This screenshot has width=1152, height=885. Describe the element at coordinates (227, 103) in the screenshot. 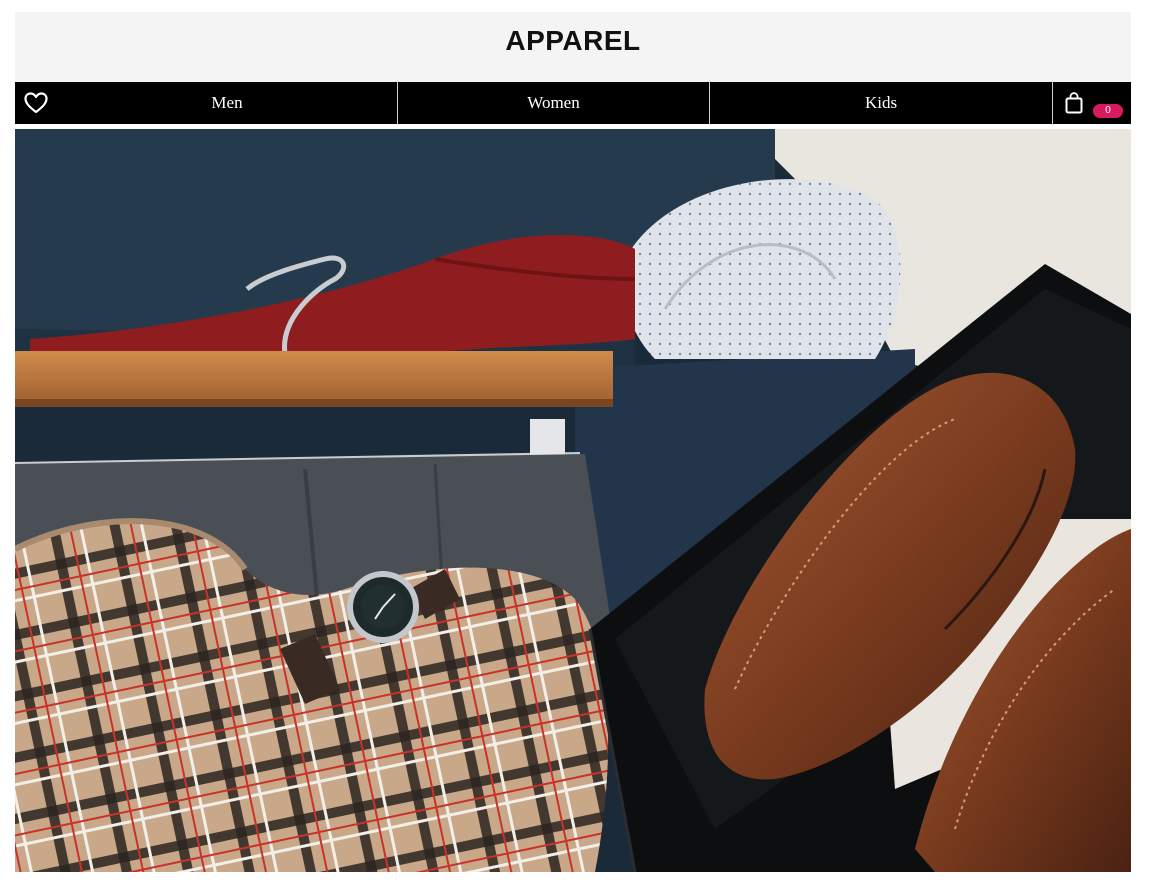

I see `nav-item-men: Men` at that location.